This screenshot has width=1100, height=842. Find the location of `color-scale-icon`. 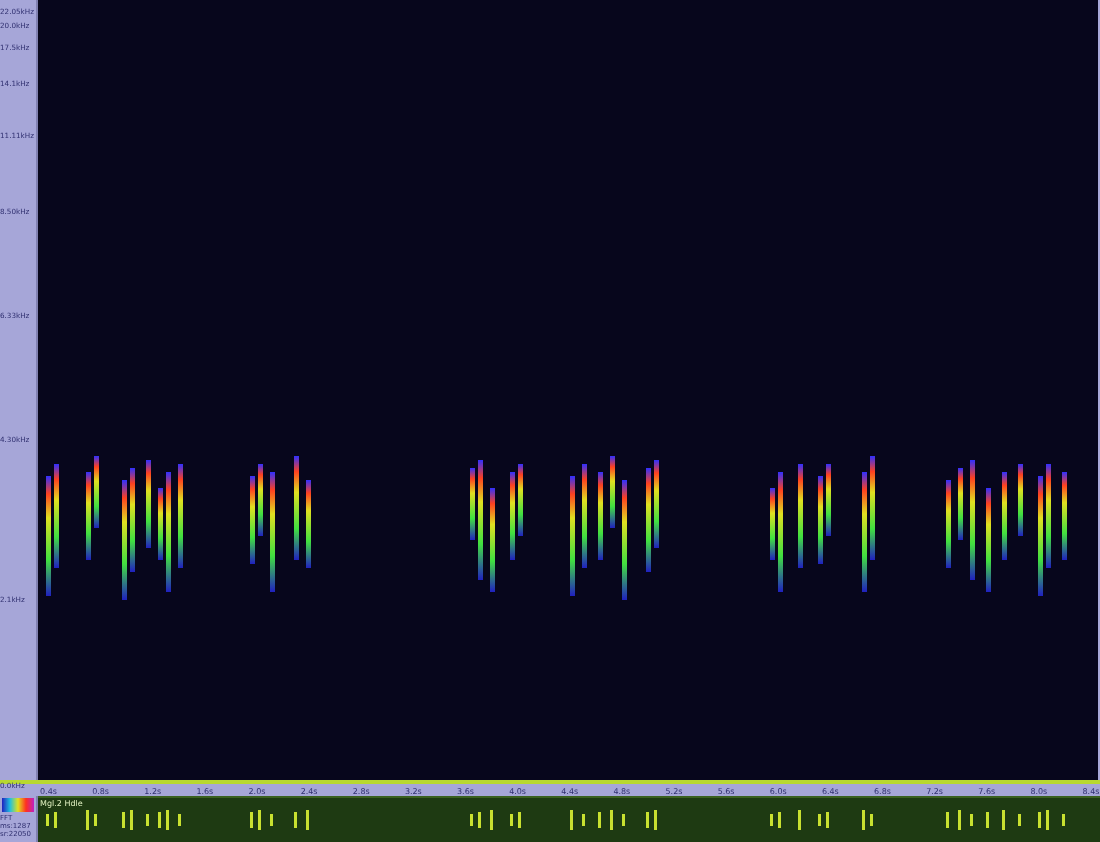

color-scale-icon is located at coordinates (18, 805).